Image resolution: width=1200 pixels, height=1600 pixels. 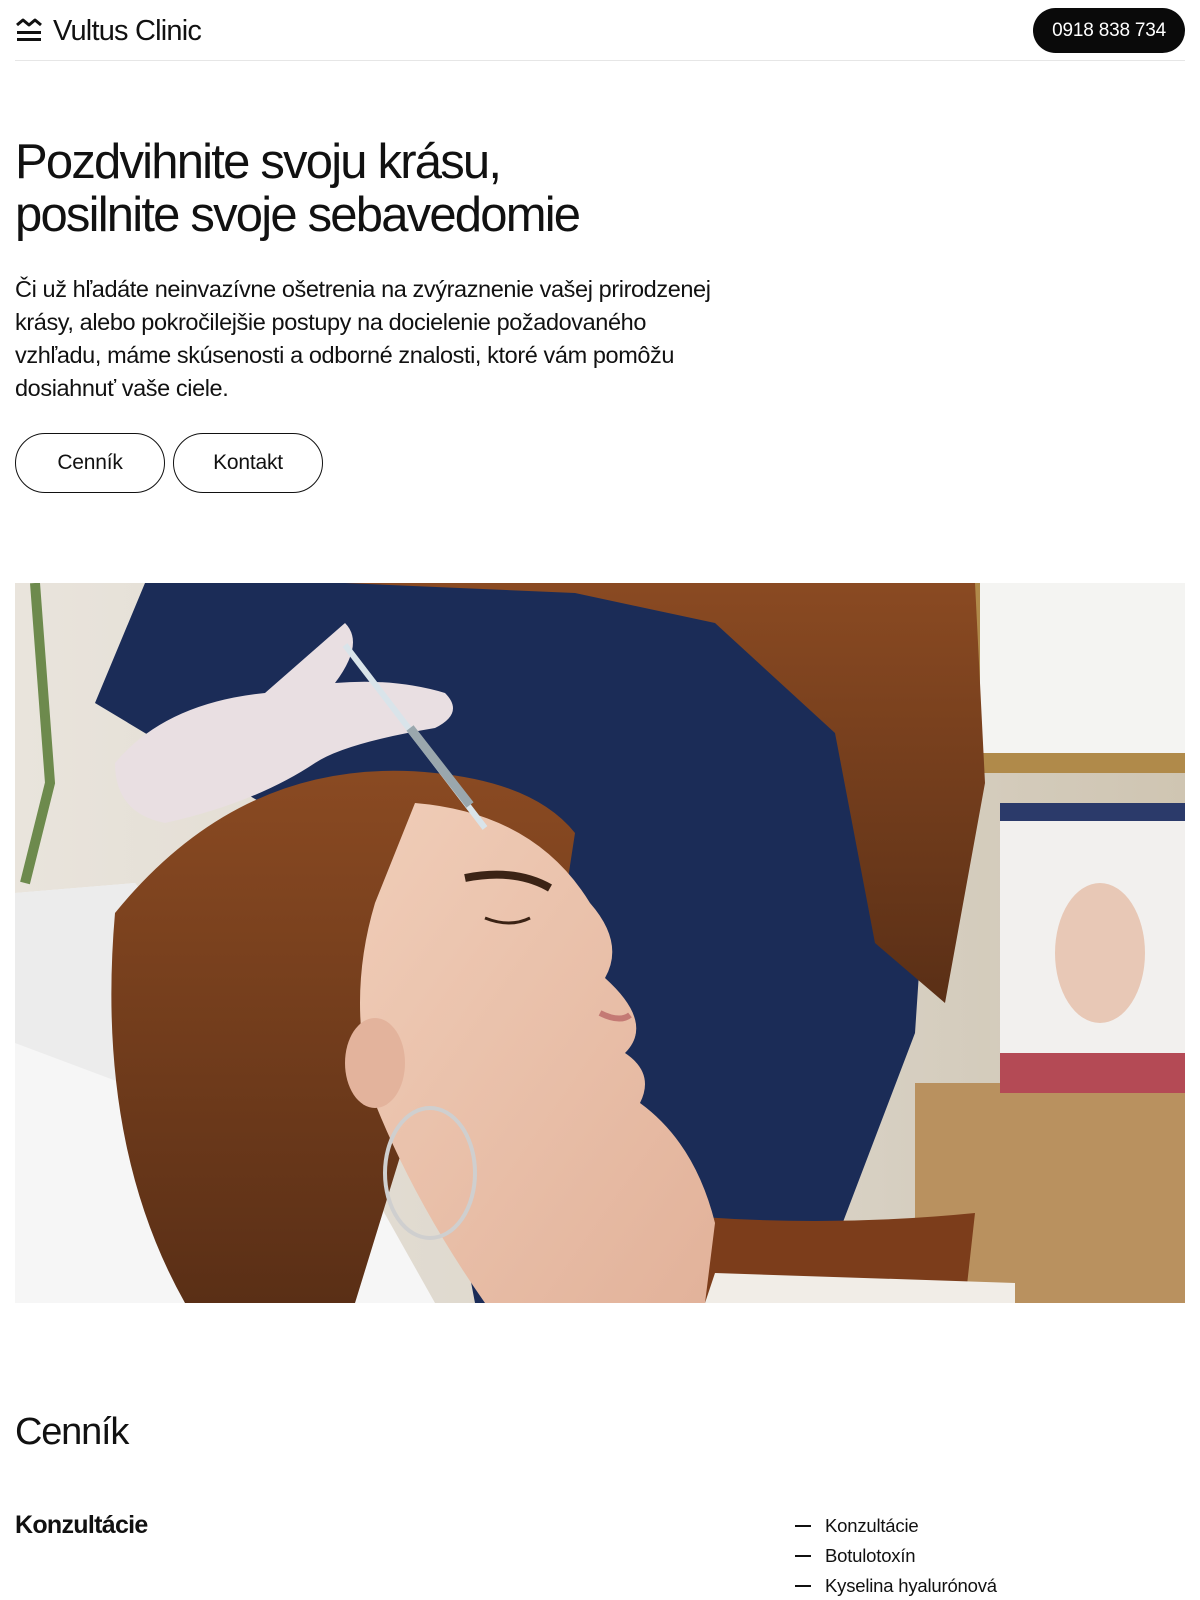 I want to click on brand-name: Vultus Clinic, so click(x=127, y=31).